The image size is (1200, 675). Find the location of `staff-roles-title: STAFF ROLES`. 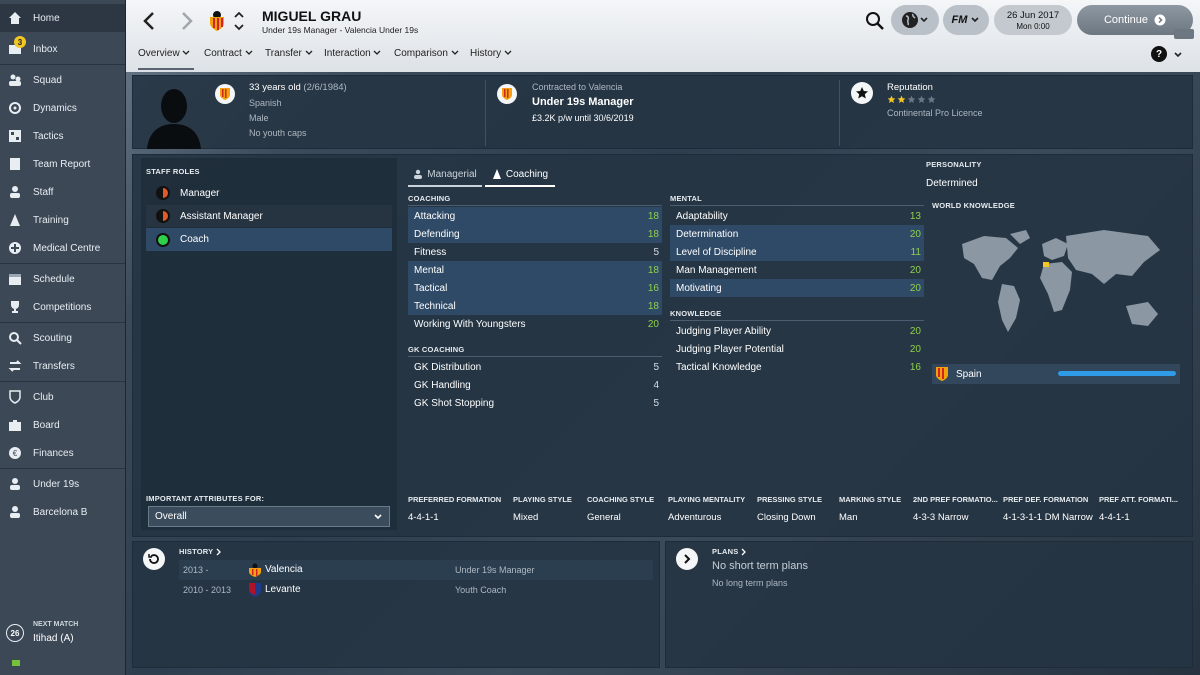

staff-roles-title: STAFF ROLES is located at coordinates (173, 171).